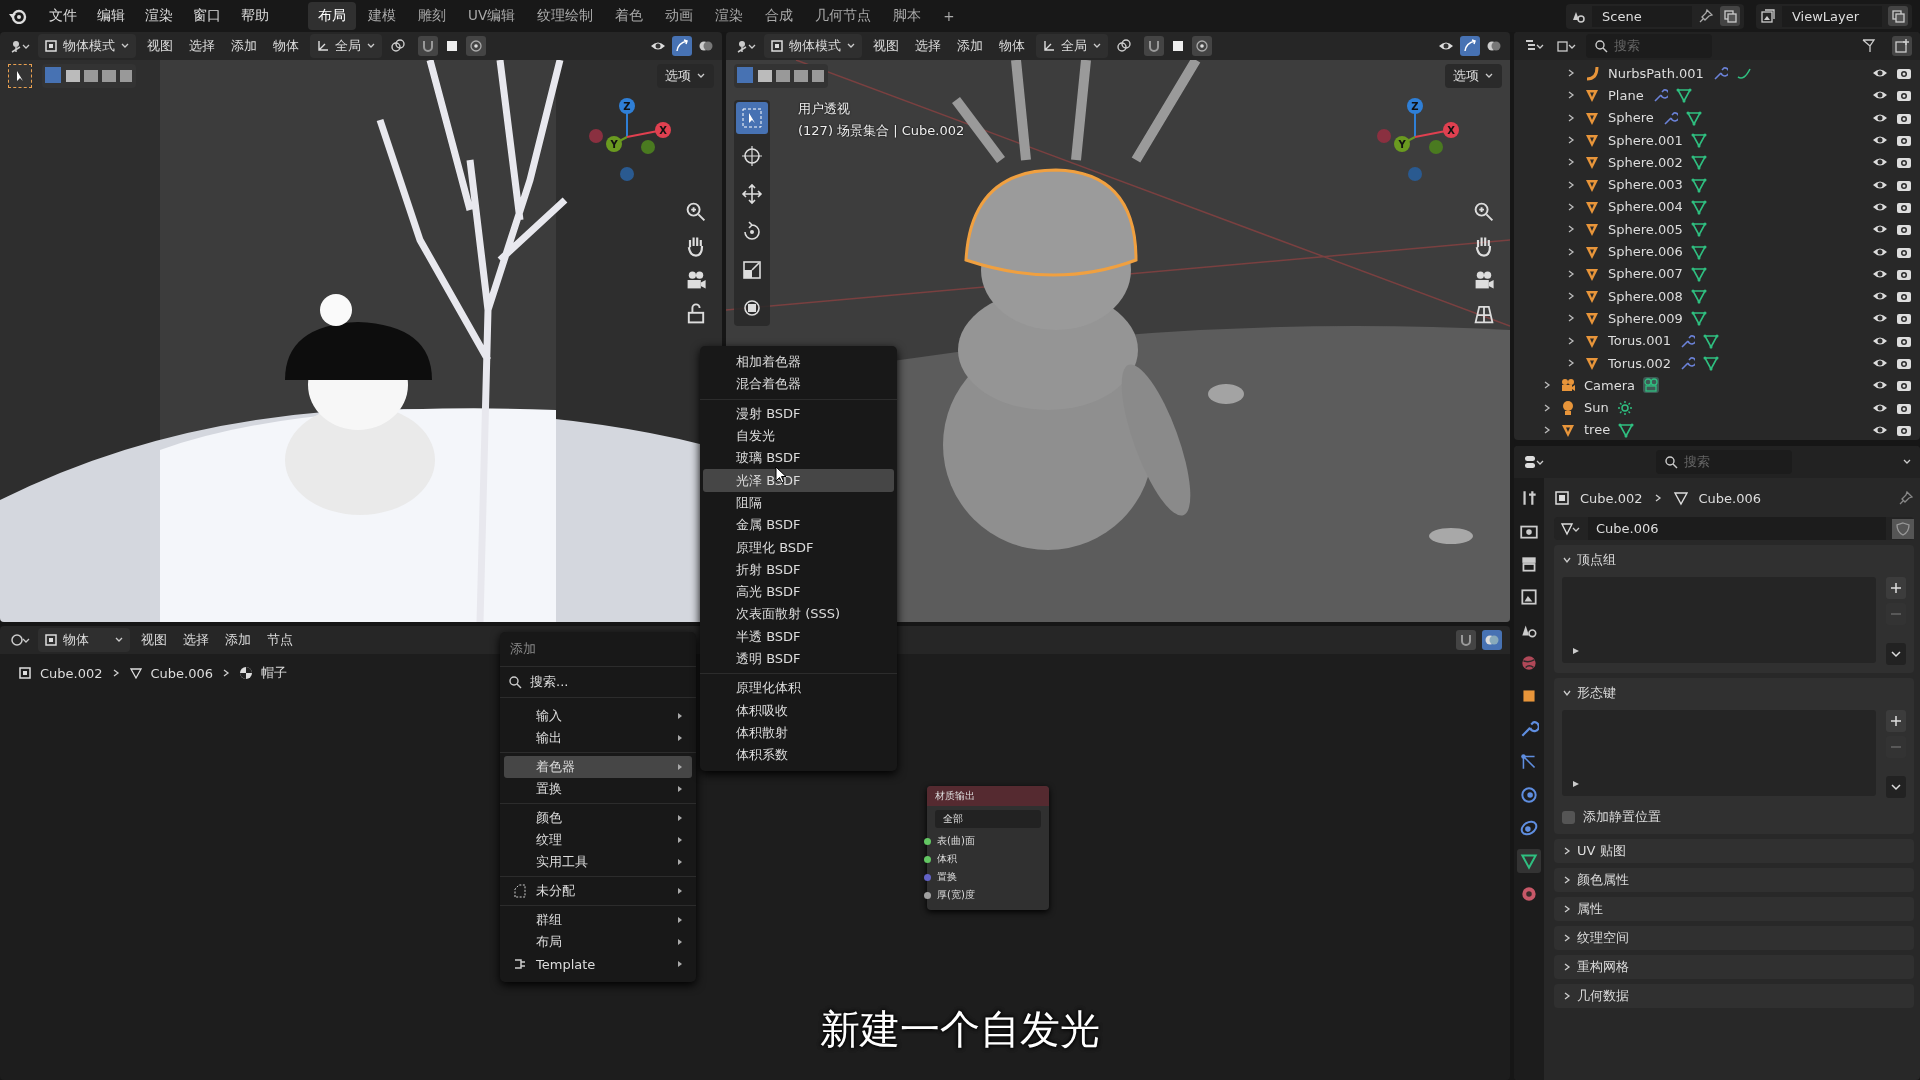 The width and height of the screenshot is (1920, 1080). What do you see at coordinates (598, 818) in the screenshot?
I see `menu-item: 颜色` at bounding box center [598, 818].